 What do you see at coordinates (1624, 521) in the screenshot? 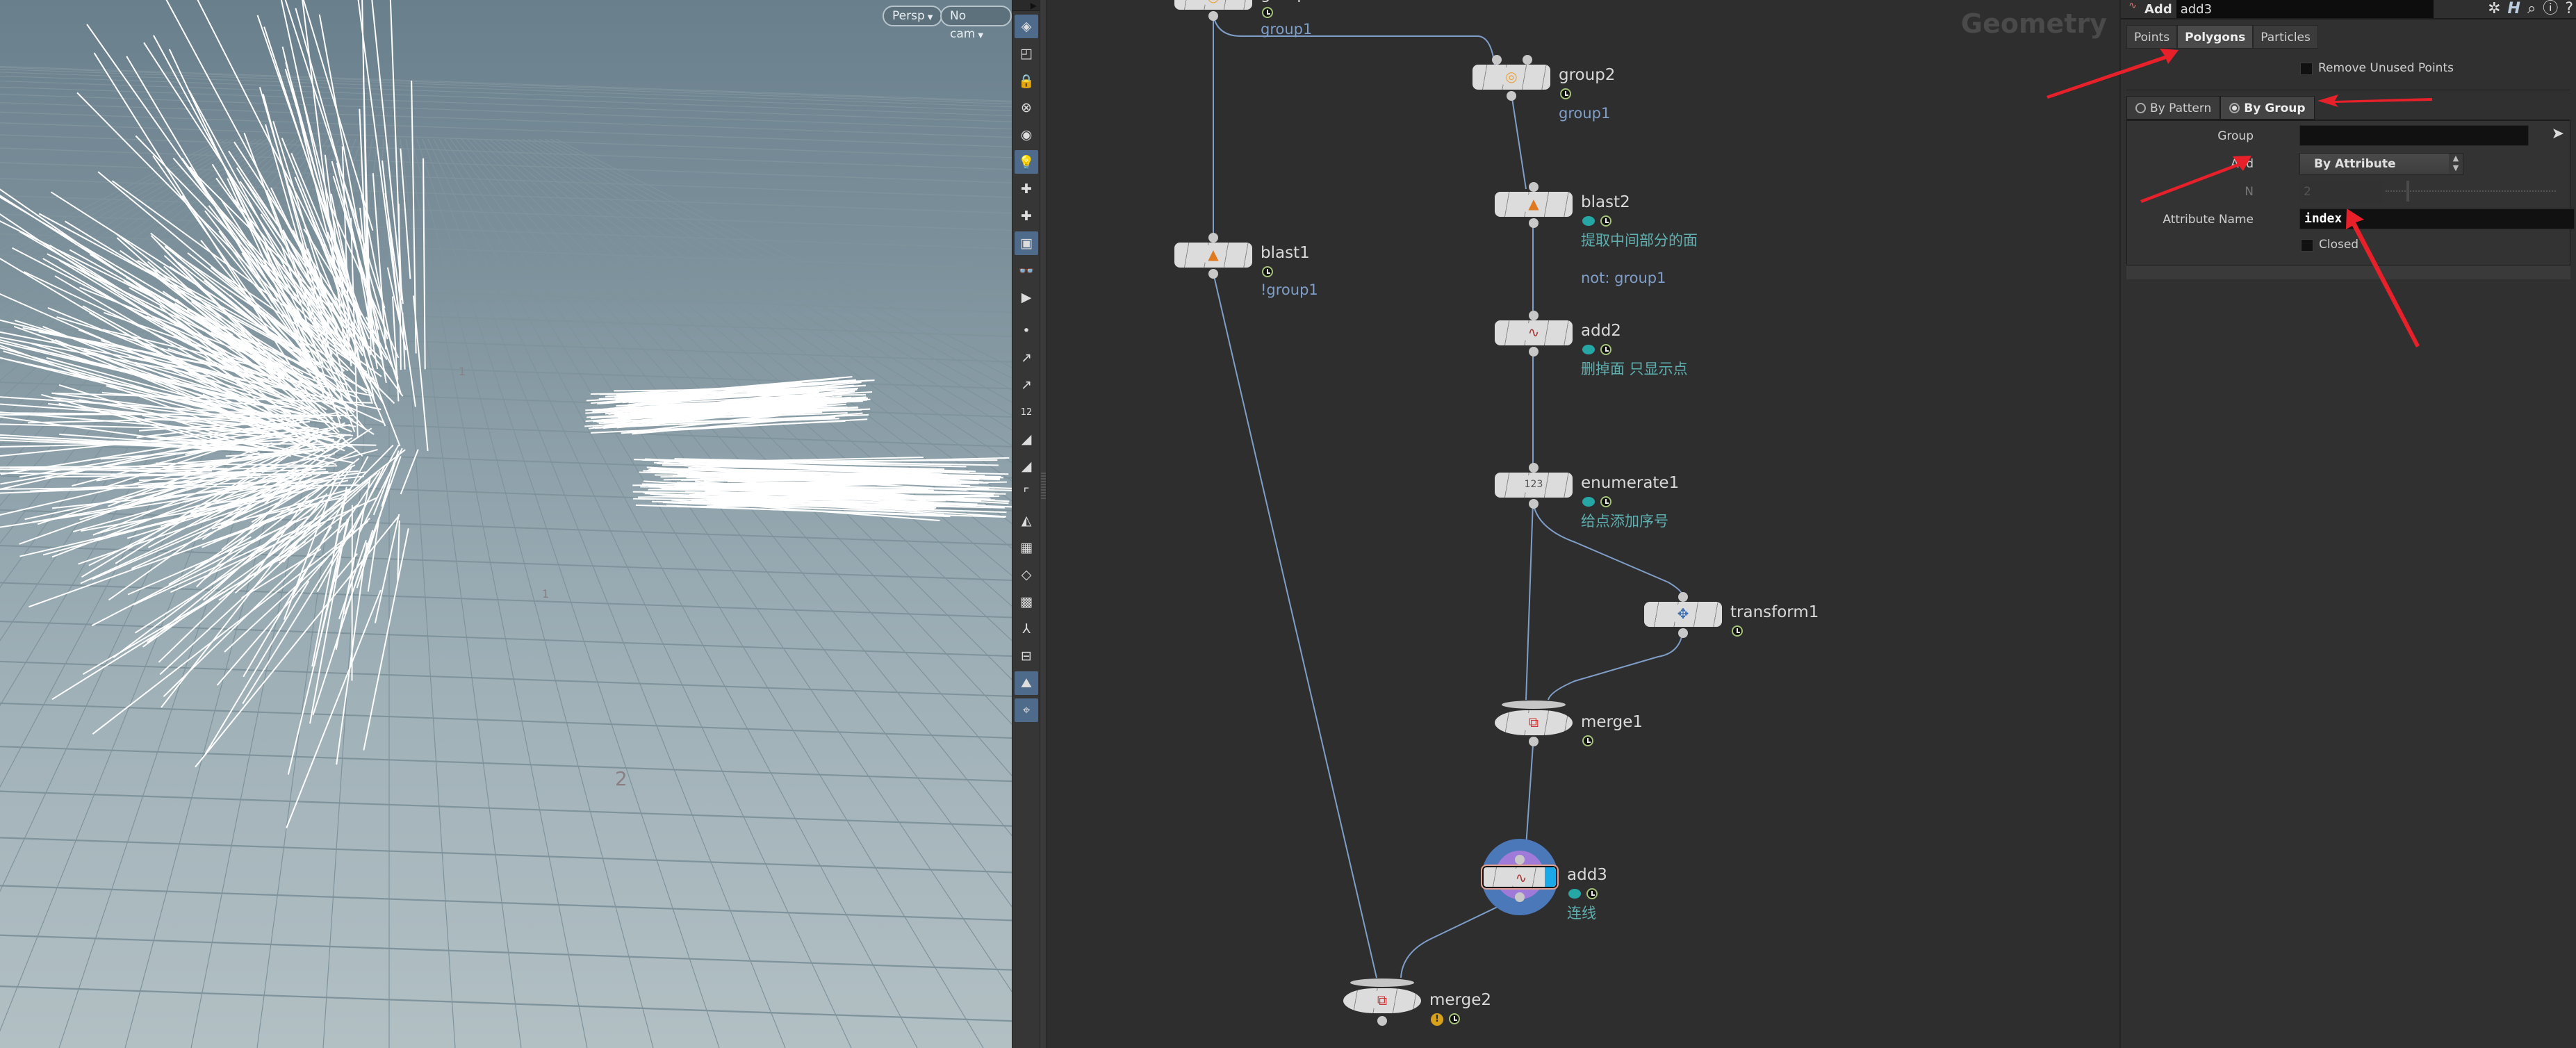
I see `node-comment: 给点添加序号` at bounding box center [1624, 521].